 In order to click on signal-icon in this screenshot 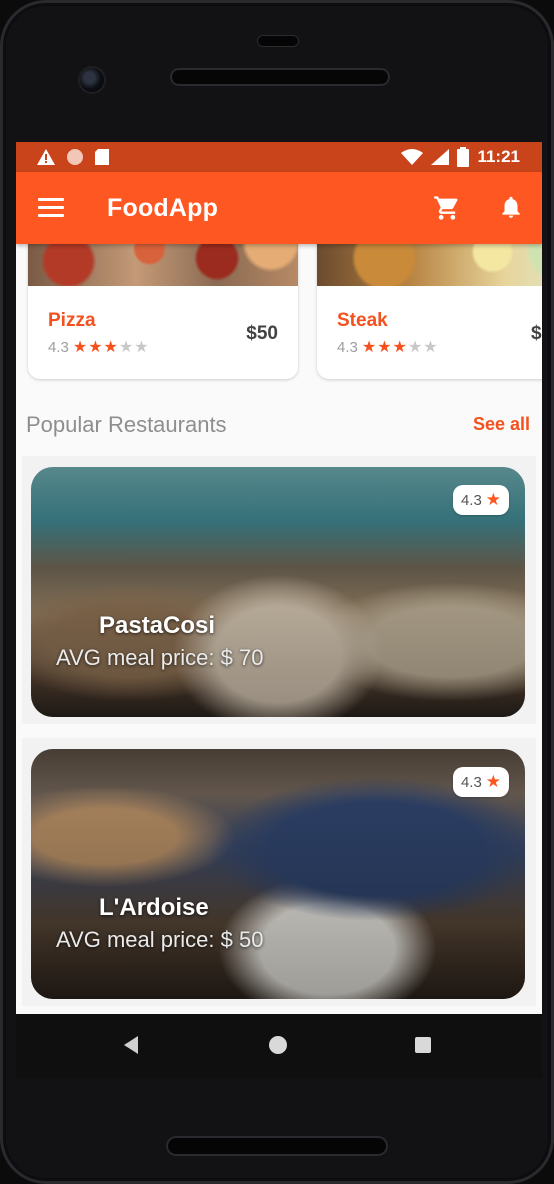, I will do `click(440, 157)`.